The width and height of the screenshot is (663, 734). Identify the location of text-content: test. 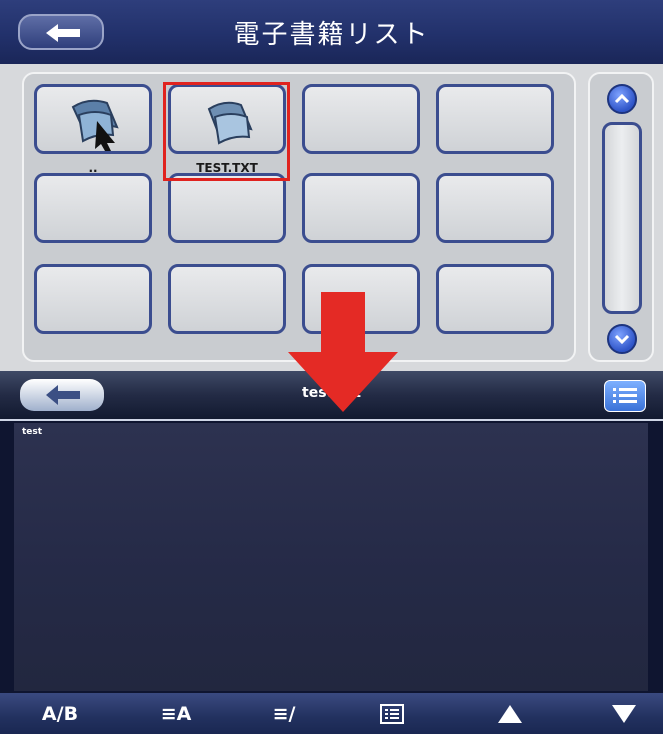
(32, 432).